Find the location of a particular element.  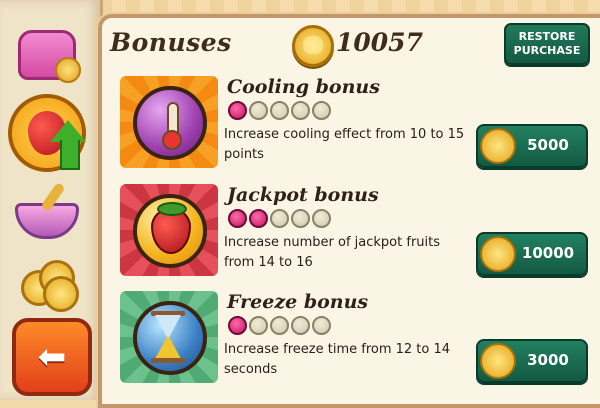

sidebar-item-bowl is located at coordinates (47, 217).